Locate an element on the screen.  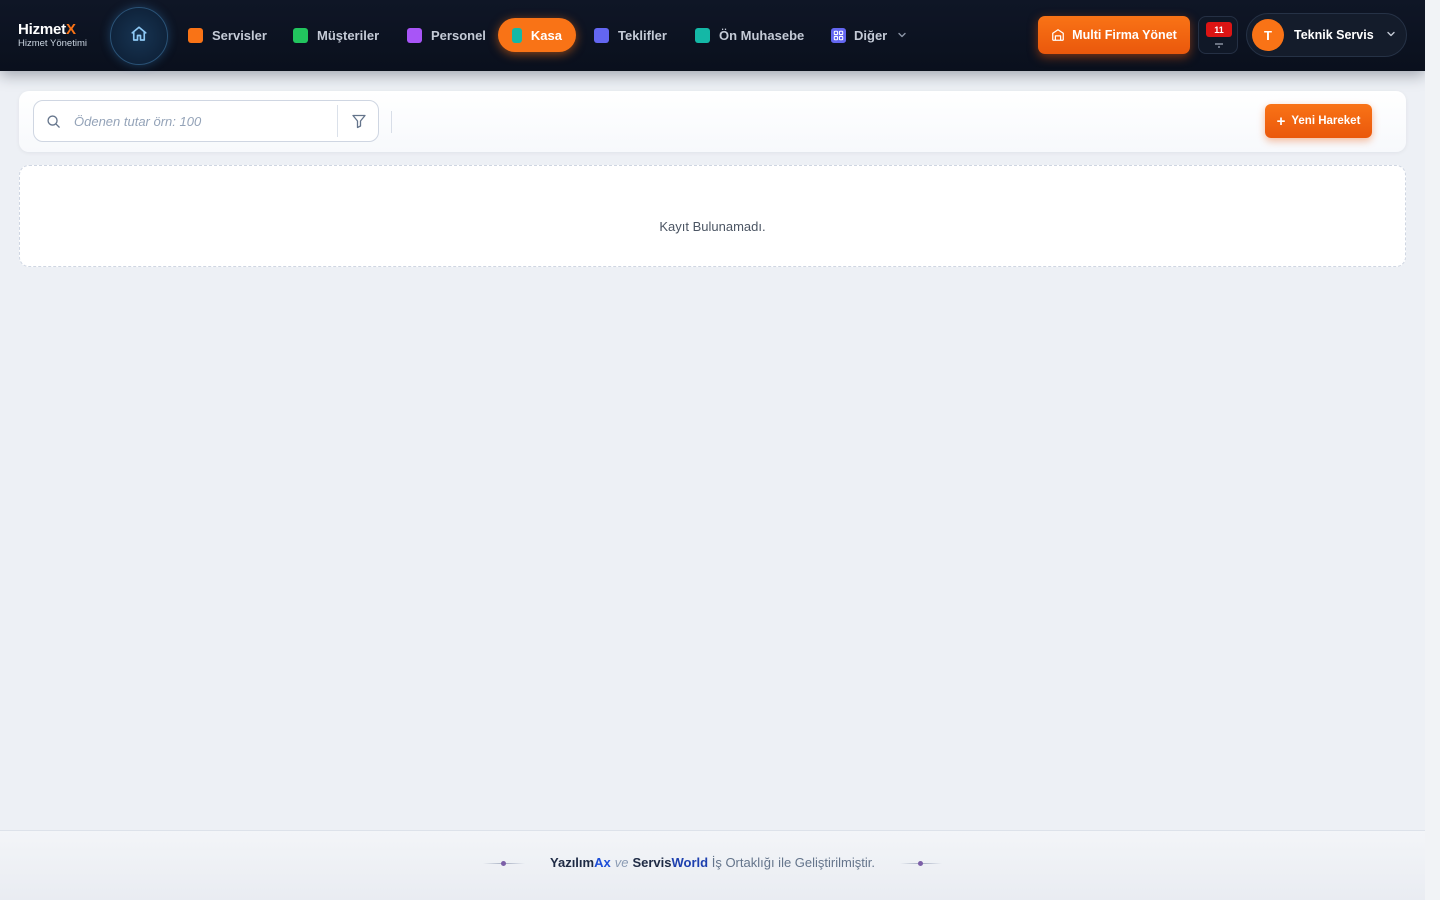
kasa-icon is located at coordinates (517, 35).